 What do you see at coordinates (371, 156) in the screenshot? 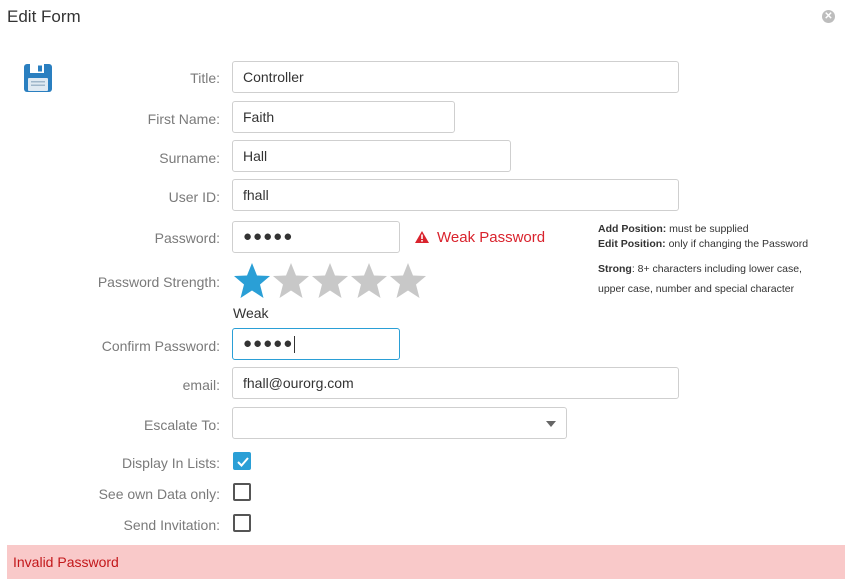
I see `surname-input: Hall` at bounding box center [371, 156].